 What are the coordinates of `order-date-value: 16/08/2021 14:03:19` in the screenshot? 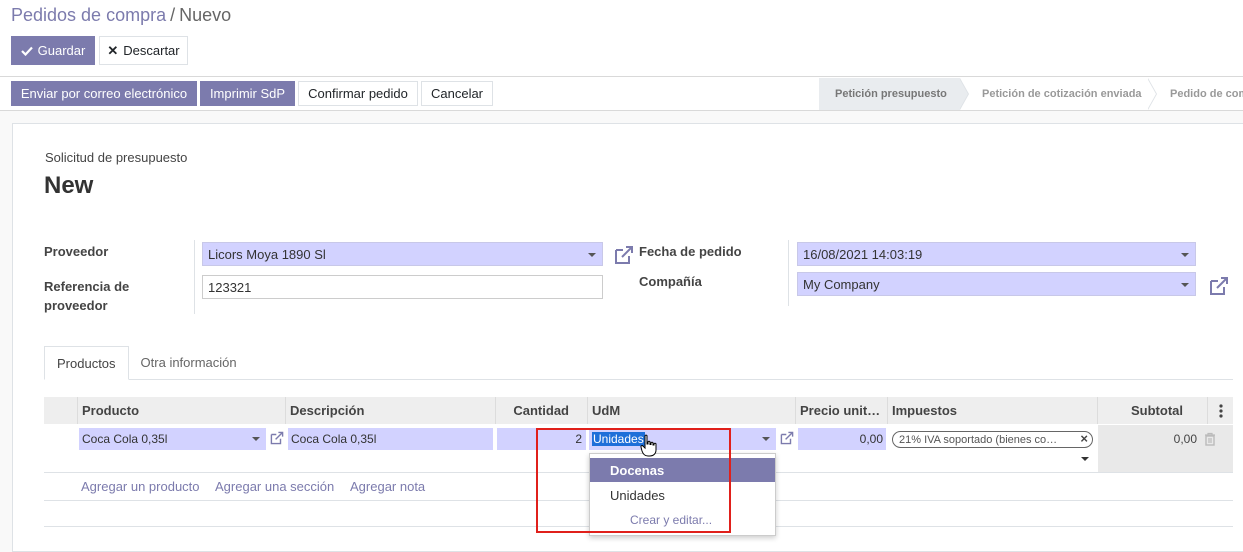 It's located at (863, 254).